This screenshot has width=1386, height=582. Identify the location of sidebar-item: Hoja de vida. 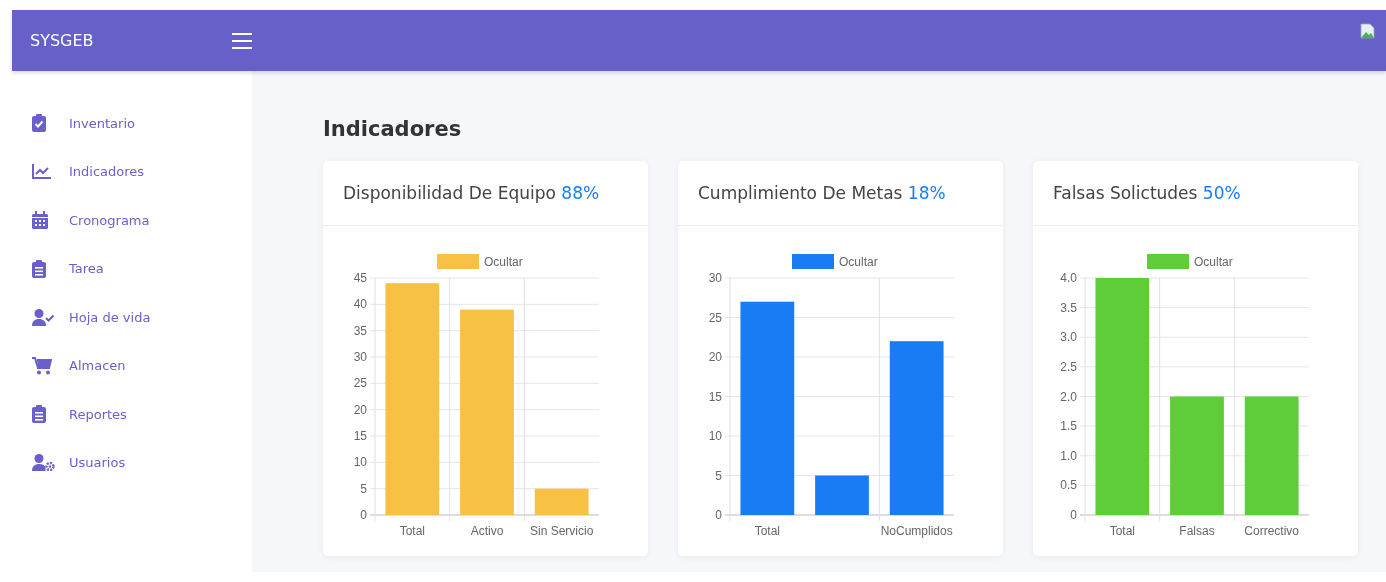
(132, 317).